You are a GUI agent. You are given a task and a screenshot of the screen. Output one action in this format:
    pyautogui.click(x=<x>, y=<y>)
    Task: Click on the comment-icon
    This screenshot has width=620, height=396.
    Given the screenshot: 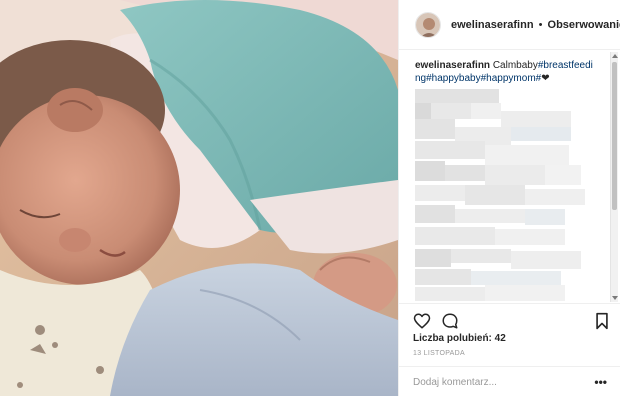 What is the action you would take?
    pyautogui.click(x=450, y=321)
    